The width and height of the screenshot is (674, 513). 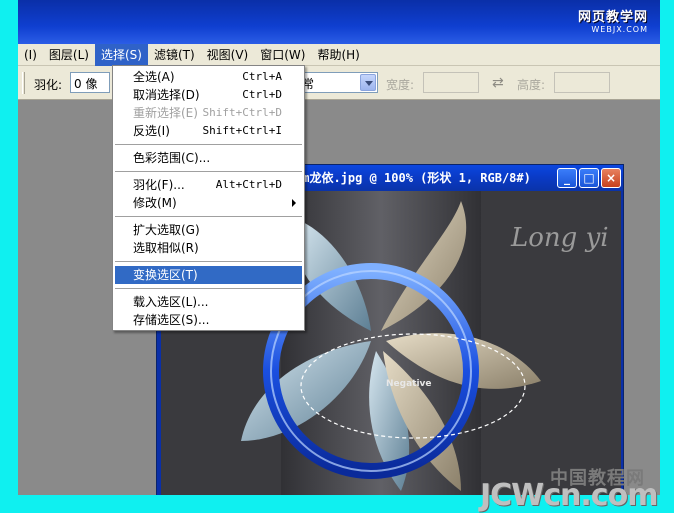 What do you see at coordinates (69, 55) in the screenshot?
I see `menu-layer: 图层(L)` at bounding box center [69, 55].